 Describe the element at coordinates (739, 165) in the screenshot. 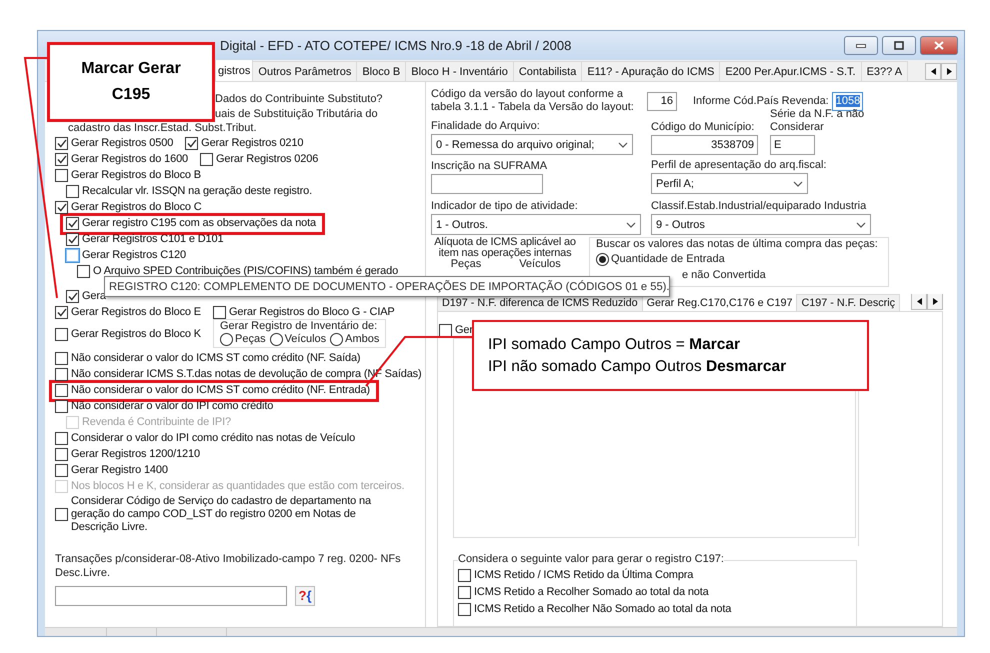

I see `field-label: Perfil de apresentação do arq.fiscal:` at that location.